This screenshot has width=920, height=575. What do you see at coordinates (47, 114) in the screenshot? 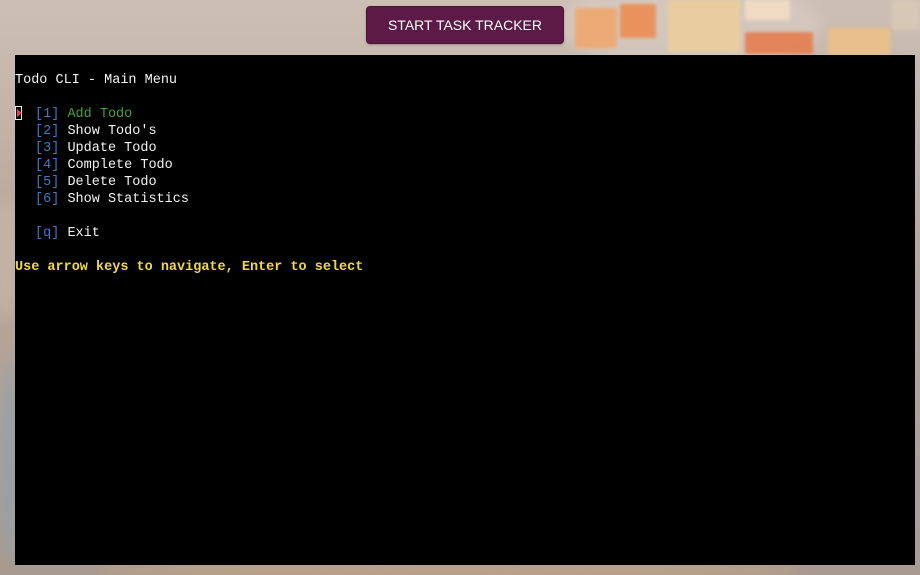
I see `menu-key: 1` at bounding box center [47, 114].